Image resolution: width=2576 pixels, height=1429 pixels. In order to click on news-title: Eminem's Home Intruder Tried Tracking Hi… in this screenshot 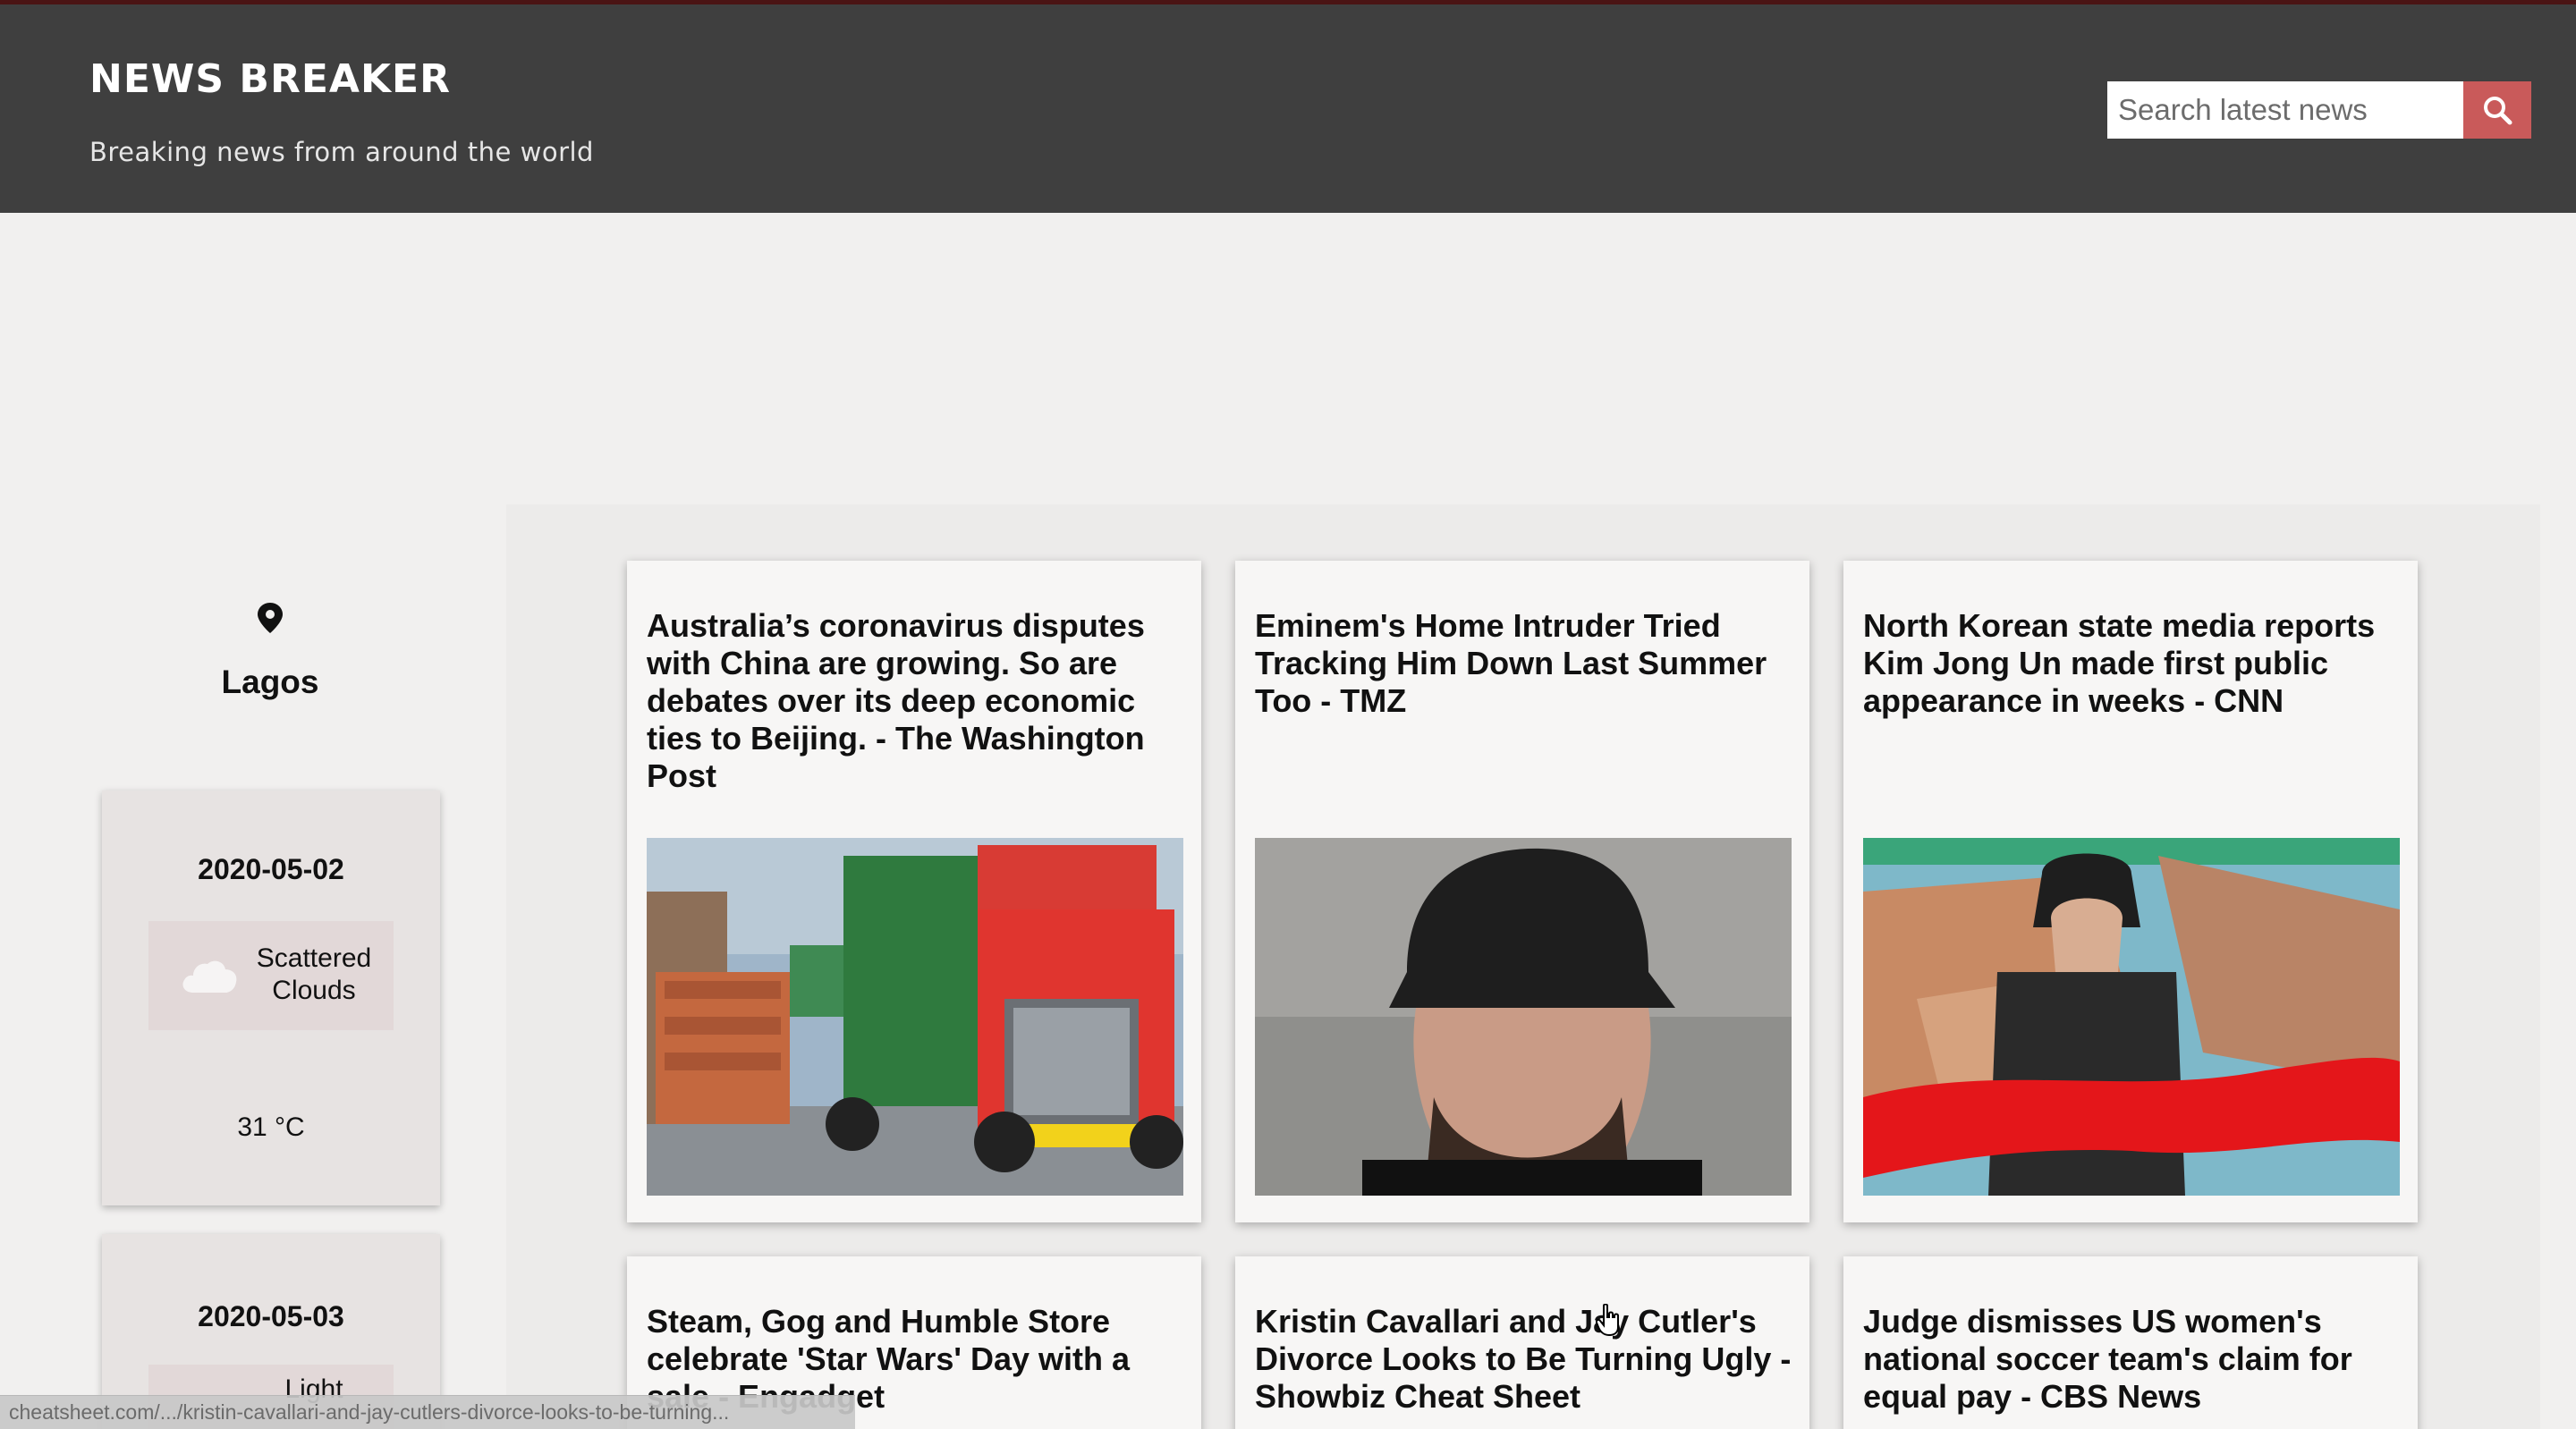, I will do `click(1523, 663)`.